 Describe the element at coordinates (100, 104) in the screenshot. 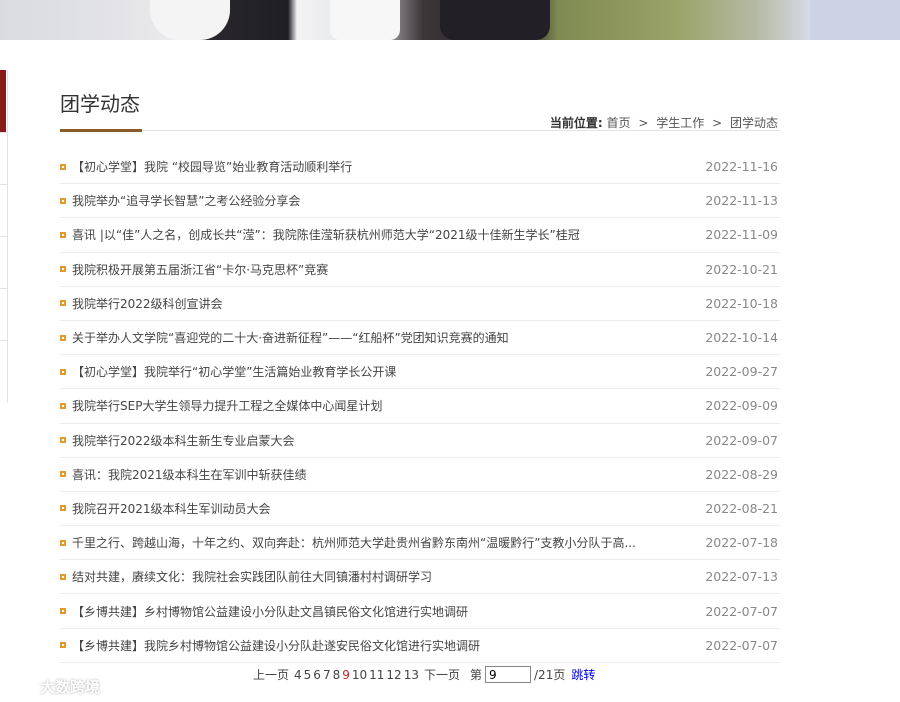

I see `page-title: 团学动态` at that location.